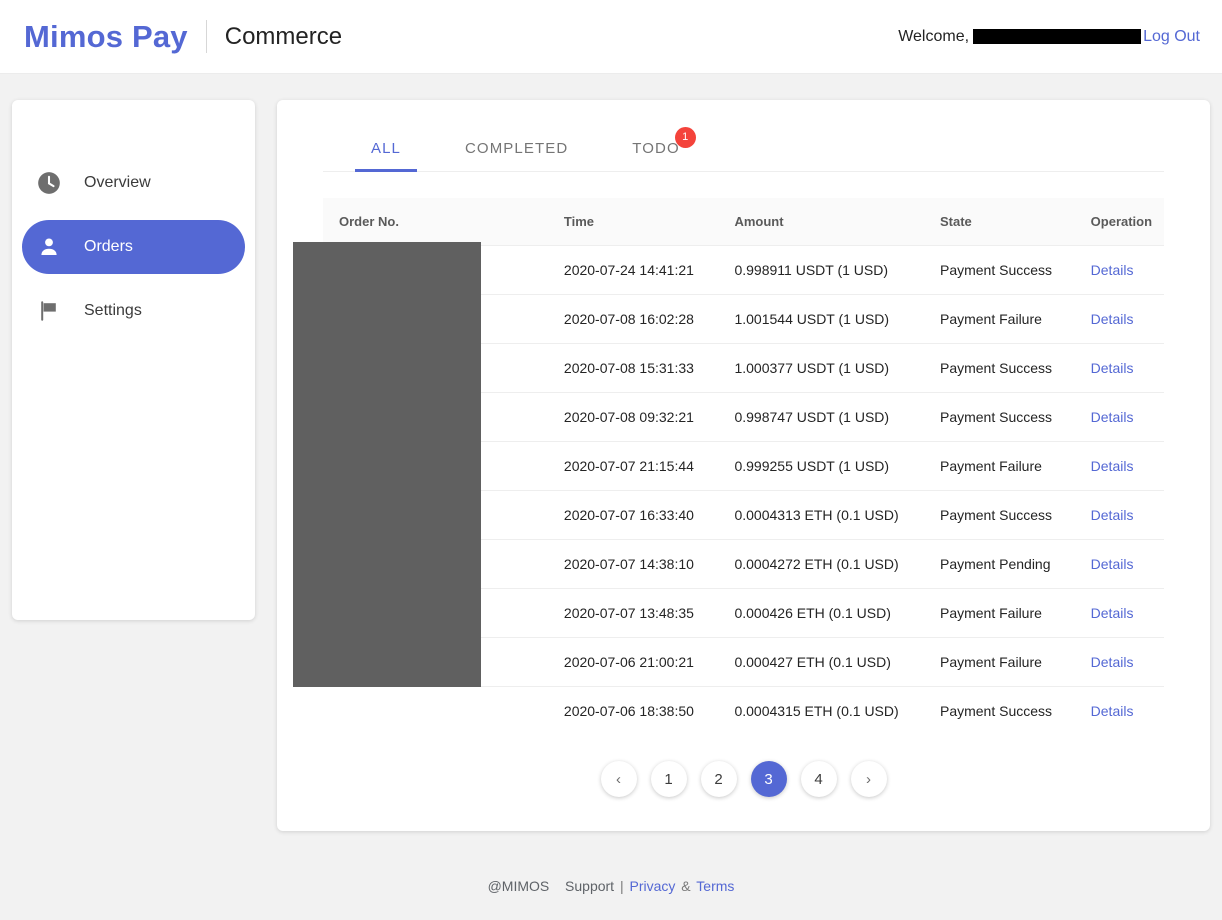 The image size is (1222, 920). What do you see at coordinates (999, 222) in the screenshot?
I see `column-header-state: State` at bounding box center [999, 222].